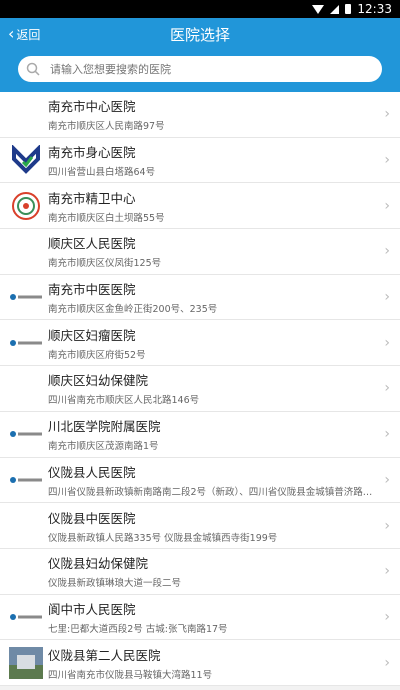 This screenshot has width=400, height=690. Describe the element at coordinates (92, 198) in the screenshot. I see `hospital-name: 南充市精卫中心` at that location.